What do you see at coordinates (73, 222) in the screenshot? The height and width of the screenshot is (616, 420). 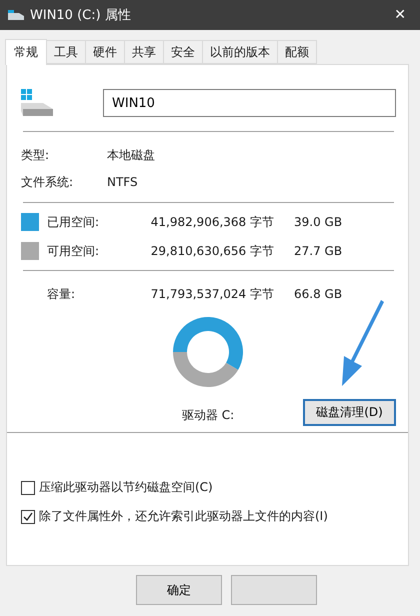 I see `space-label: 已用空间:` at bounding box center [73, 222].